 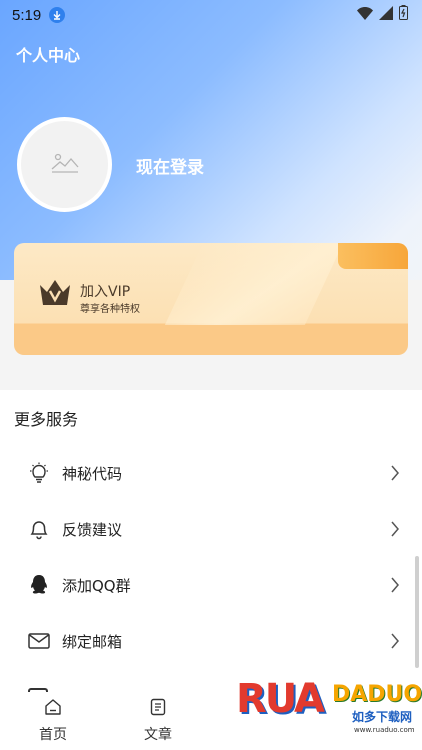 What do you see at coordinates (211, 529) in the screenshot?
I see `menu-item-feedback: 反馈建议` at bounding box center [211, 529].